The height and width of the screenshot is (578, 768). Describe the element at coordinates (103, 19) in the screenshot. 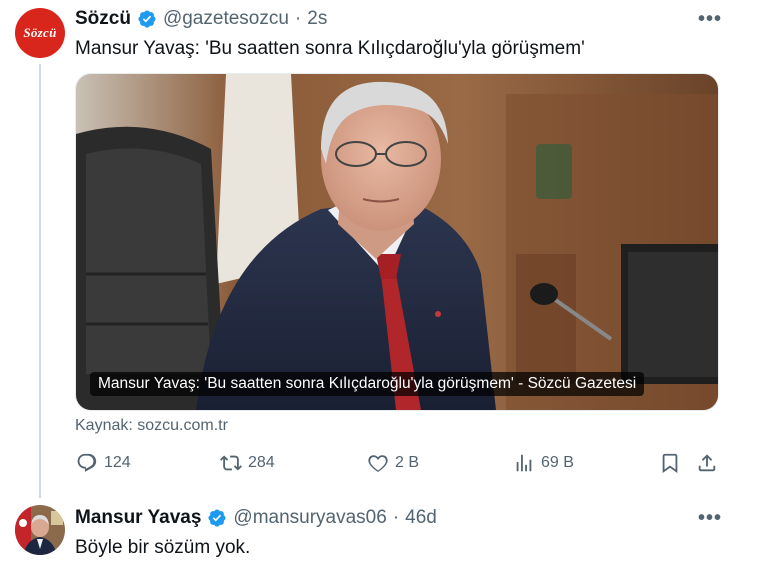

I see `author-name: Sözcü` at that location.